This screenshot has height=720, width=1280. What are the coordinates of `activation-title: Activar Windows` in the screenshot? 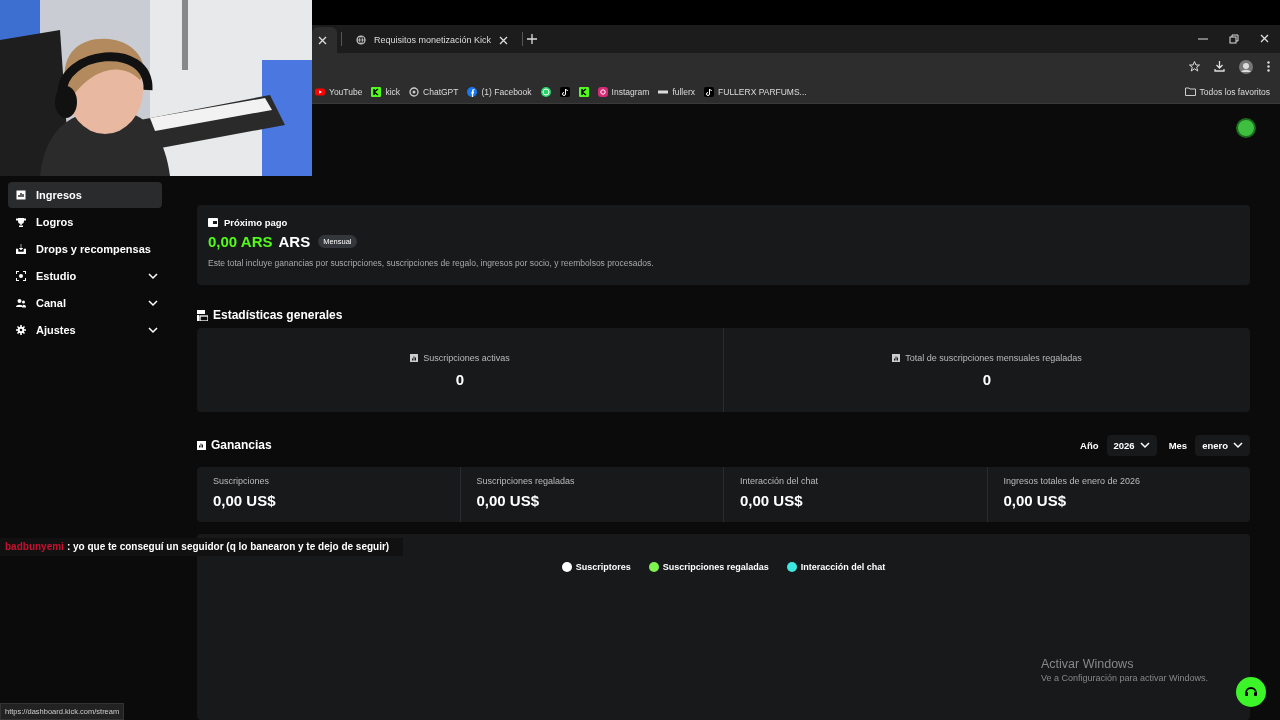 It's located at (1088, 664).